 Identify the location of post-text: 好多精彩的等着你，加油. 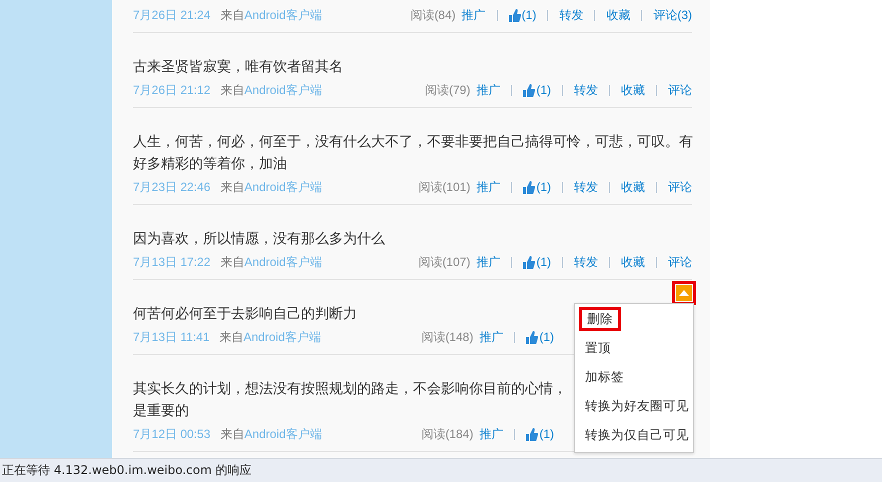
(210, 164).